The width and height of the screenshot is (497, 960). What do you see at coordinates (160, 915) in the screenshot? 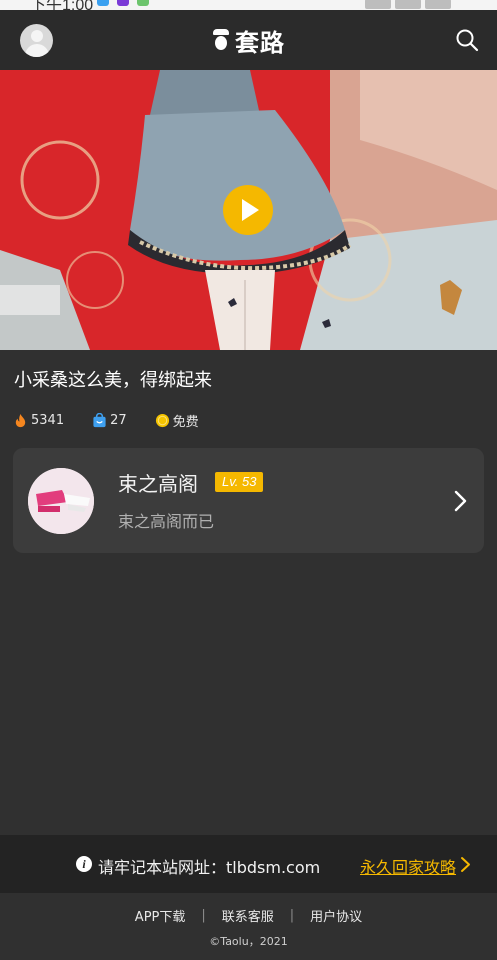
I see `app-download-link: APP下载` at bounding box center [160, 915].